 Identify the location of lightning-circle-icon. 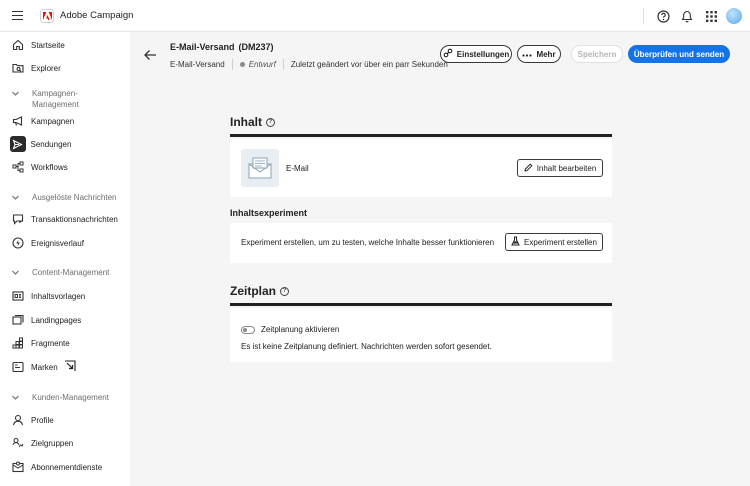
(17, 243).